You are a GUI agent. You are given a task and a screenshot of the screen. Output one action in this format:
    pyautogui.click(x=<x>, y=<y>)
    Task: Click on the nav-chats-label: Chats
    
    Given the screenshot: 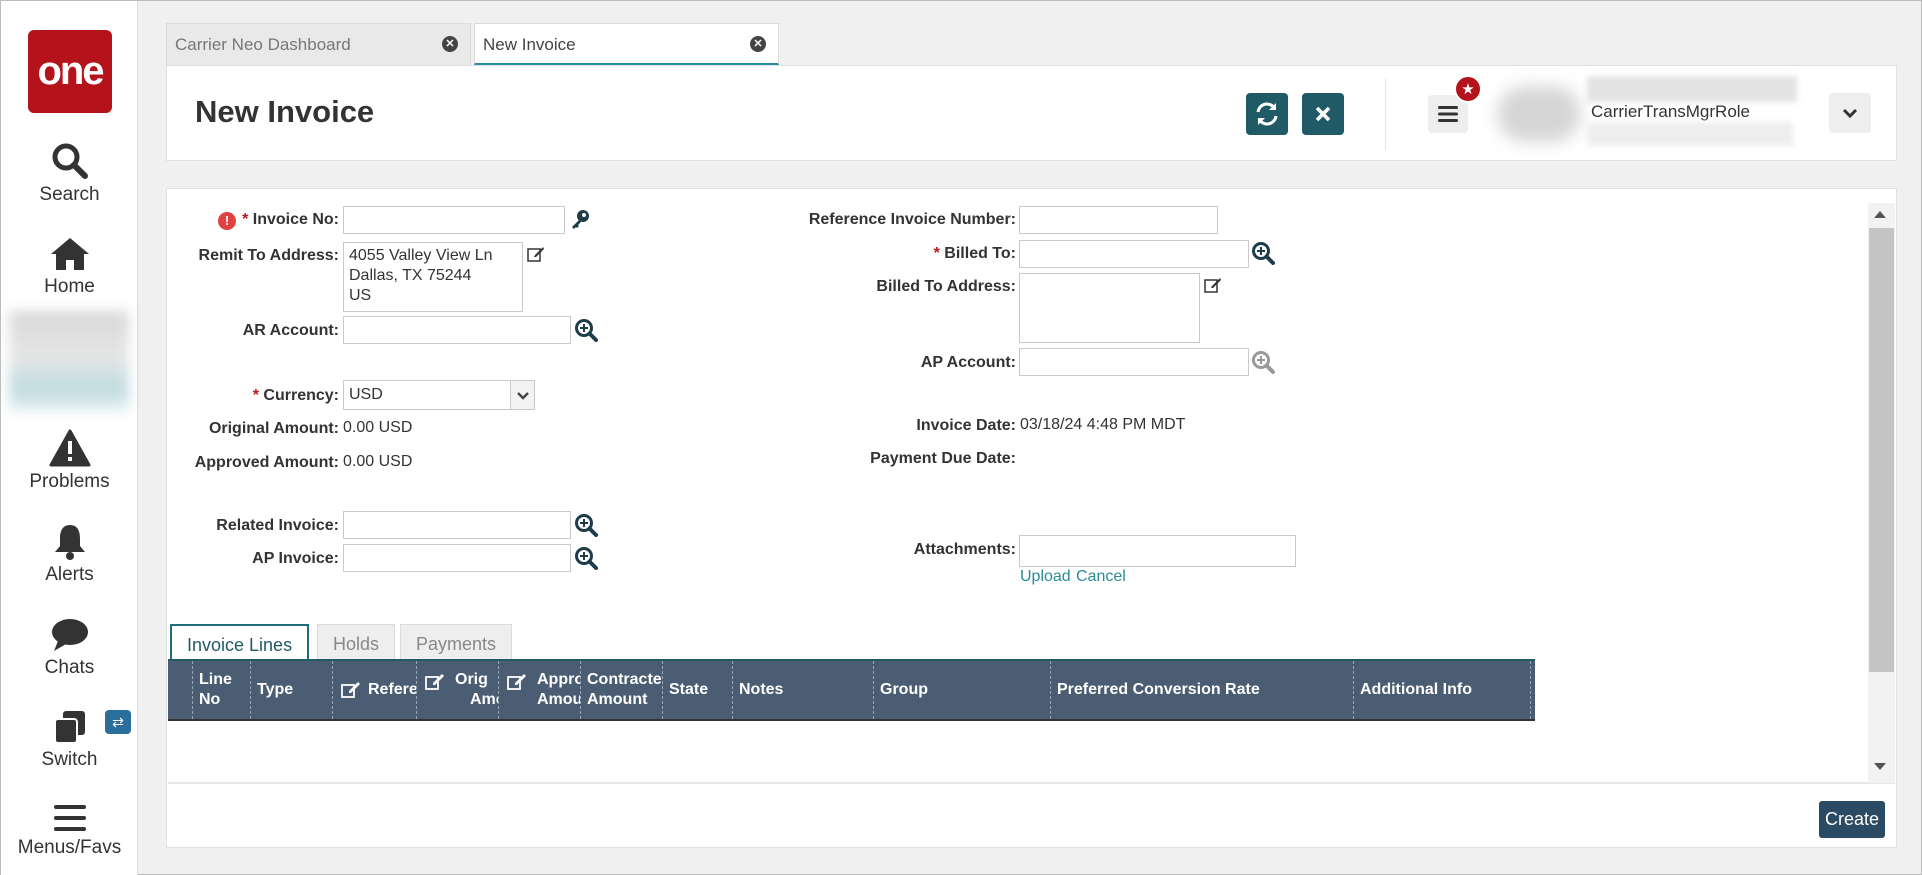 What is the action you would take?
    pyautogui.click(x=69, y=667)
    